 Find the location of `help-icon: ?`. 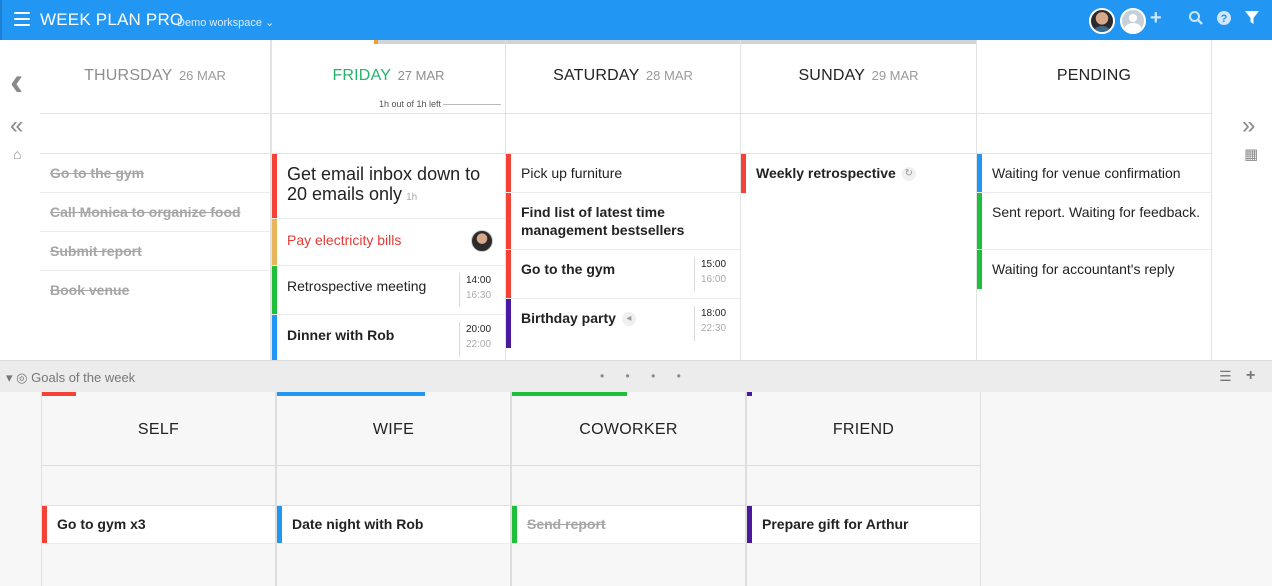

help-icon: ? is located at coordinates (1224, 21).